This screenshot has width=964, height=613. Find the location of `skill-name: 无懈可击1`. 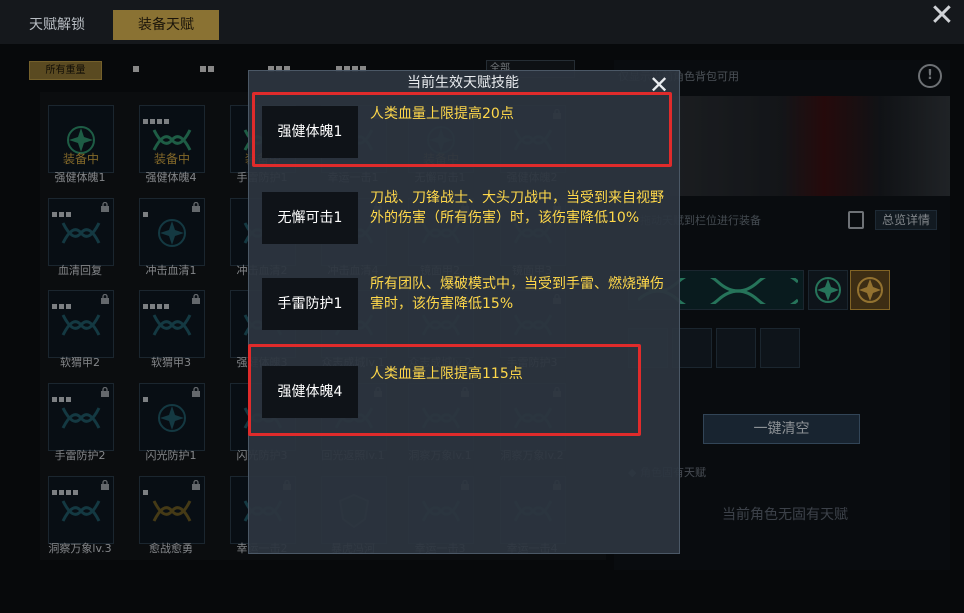

skill-name: 无懈可击1 is located at coordinates (310, 218).